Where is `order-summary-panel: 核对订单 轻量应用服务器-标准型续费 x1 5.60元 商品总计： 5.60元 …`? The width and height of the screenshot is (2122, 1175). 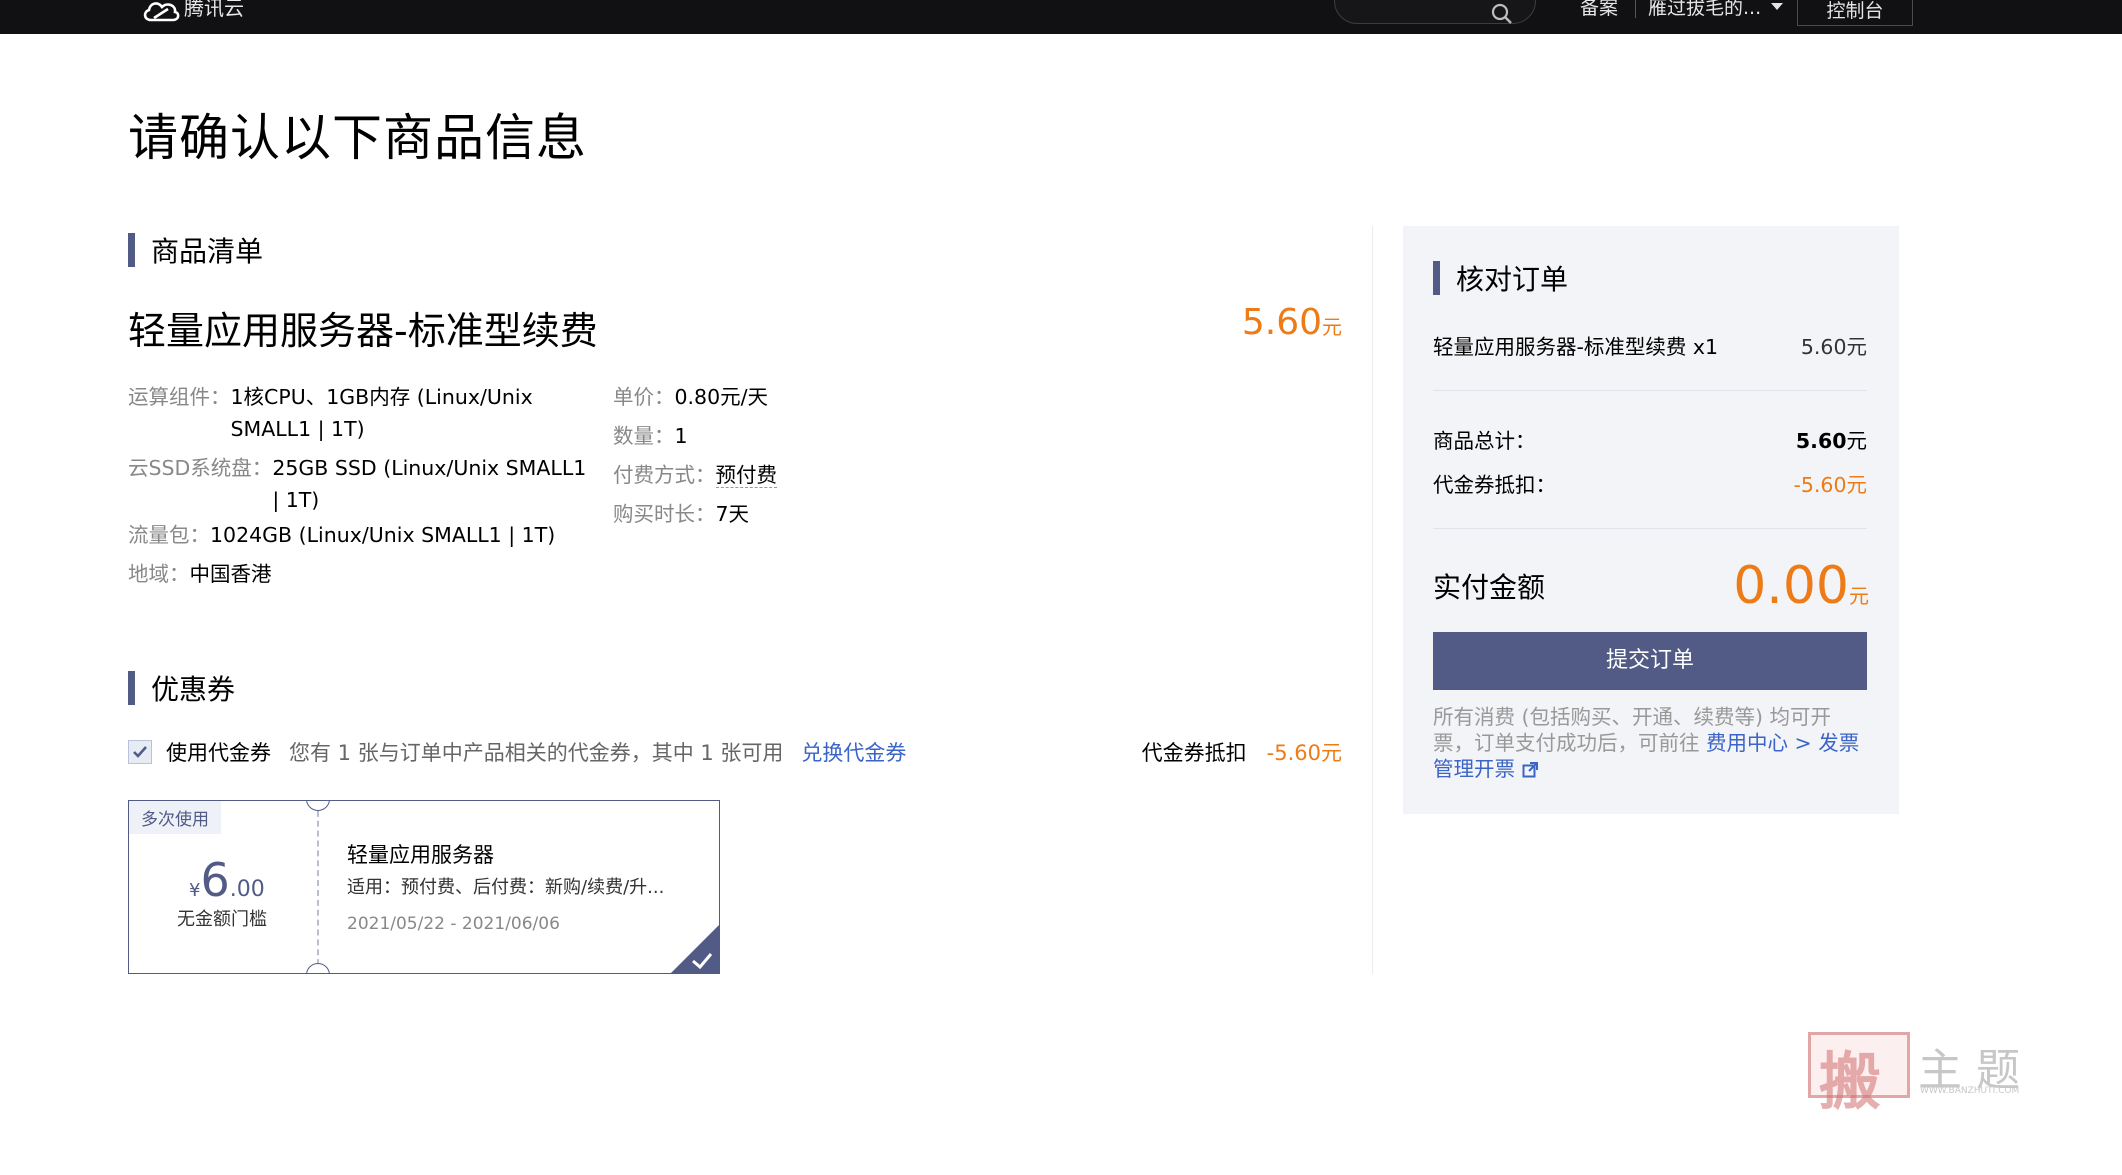 order-summary-panel: 核对订单 轻量应用服务器-标准型续费 x1 5.60元 商品总计： 5.60元 … is located at coordinates (1651, 520).